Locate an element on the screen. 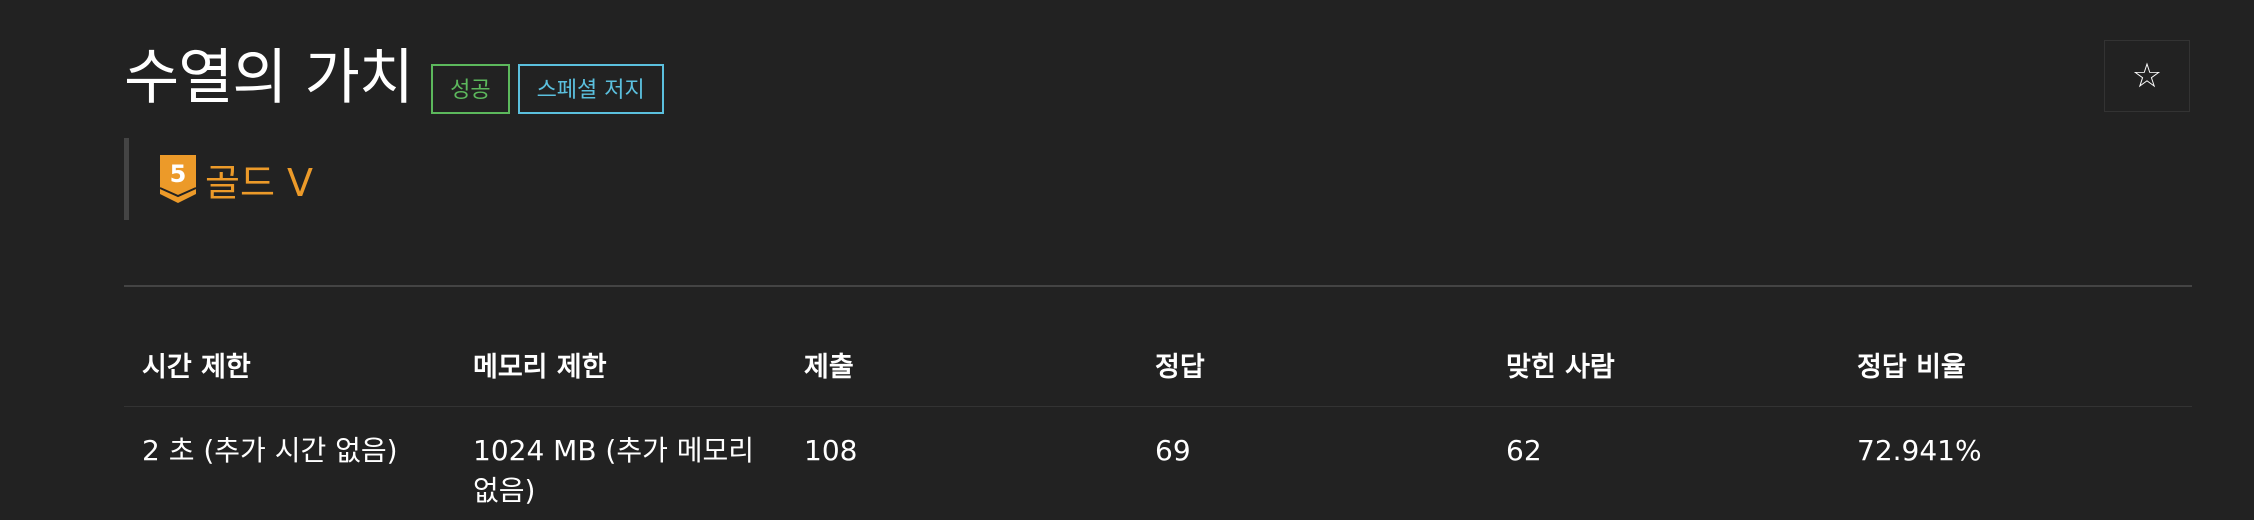  title-row: 수열의 가치 성공 스페셜 저지 is located at coordinates (394, 81).